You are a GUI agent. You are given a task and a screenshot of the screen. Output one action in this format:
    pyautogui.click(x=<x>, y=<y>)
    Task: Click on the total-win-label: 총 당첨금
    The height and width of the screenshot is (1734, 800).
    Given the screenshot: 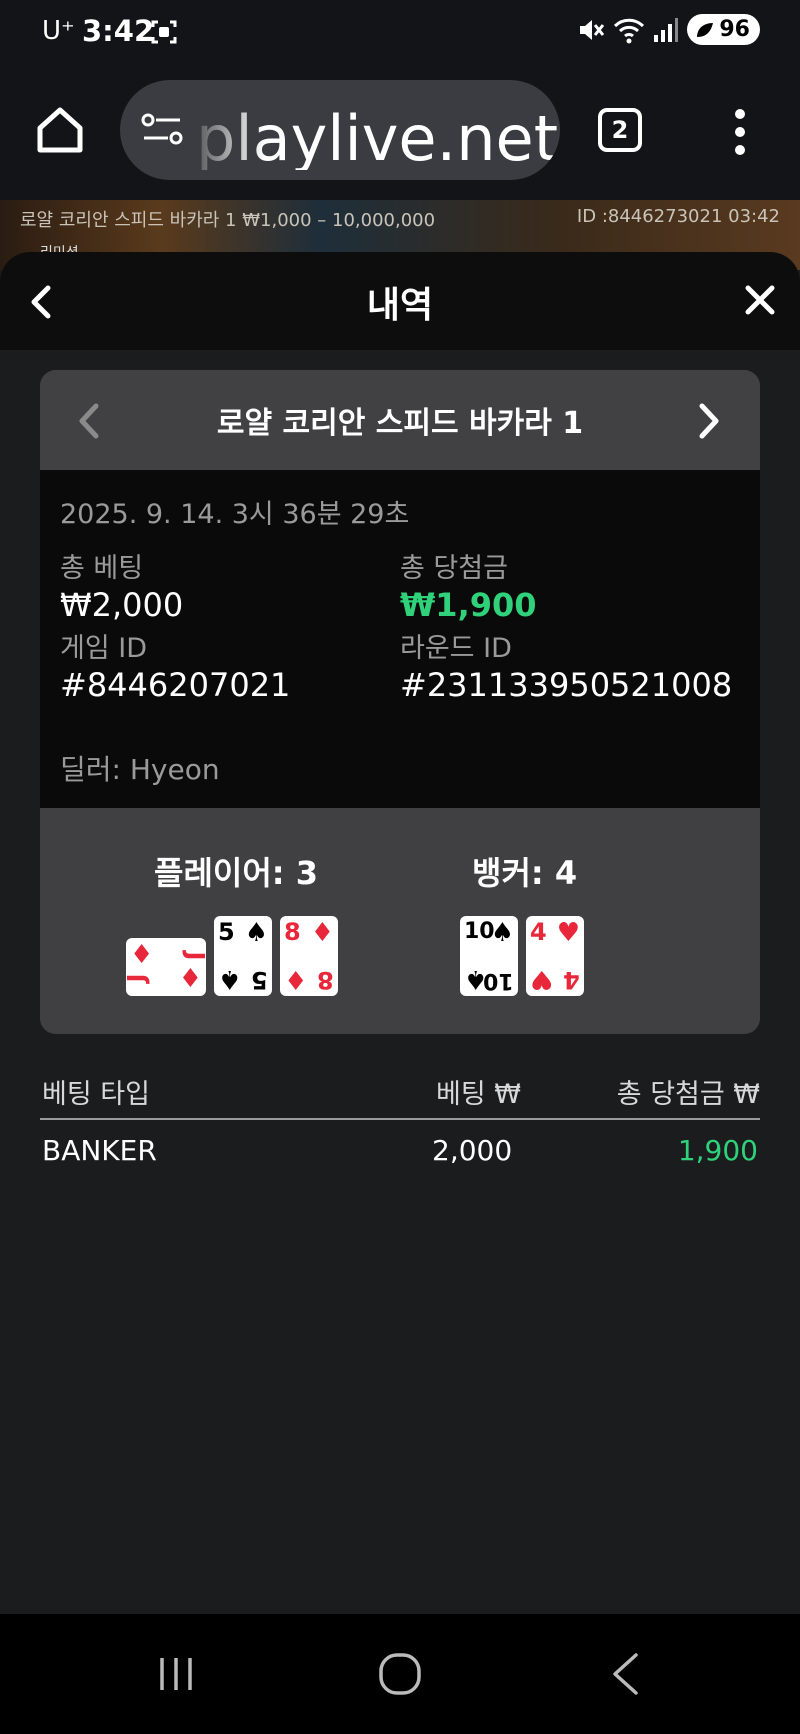 What is the action you would take?
    pyautogui.click(x=454, y=568)
    